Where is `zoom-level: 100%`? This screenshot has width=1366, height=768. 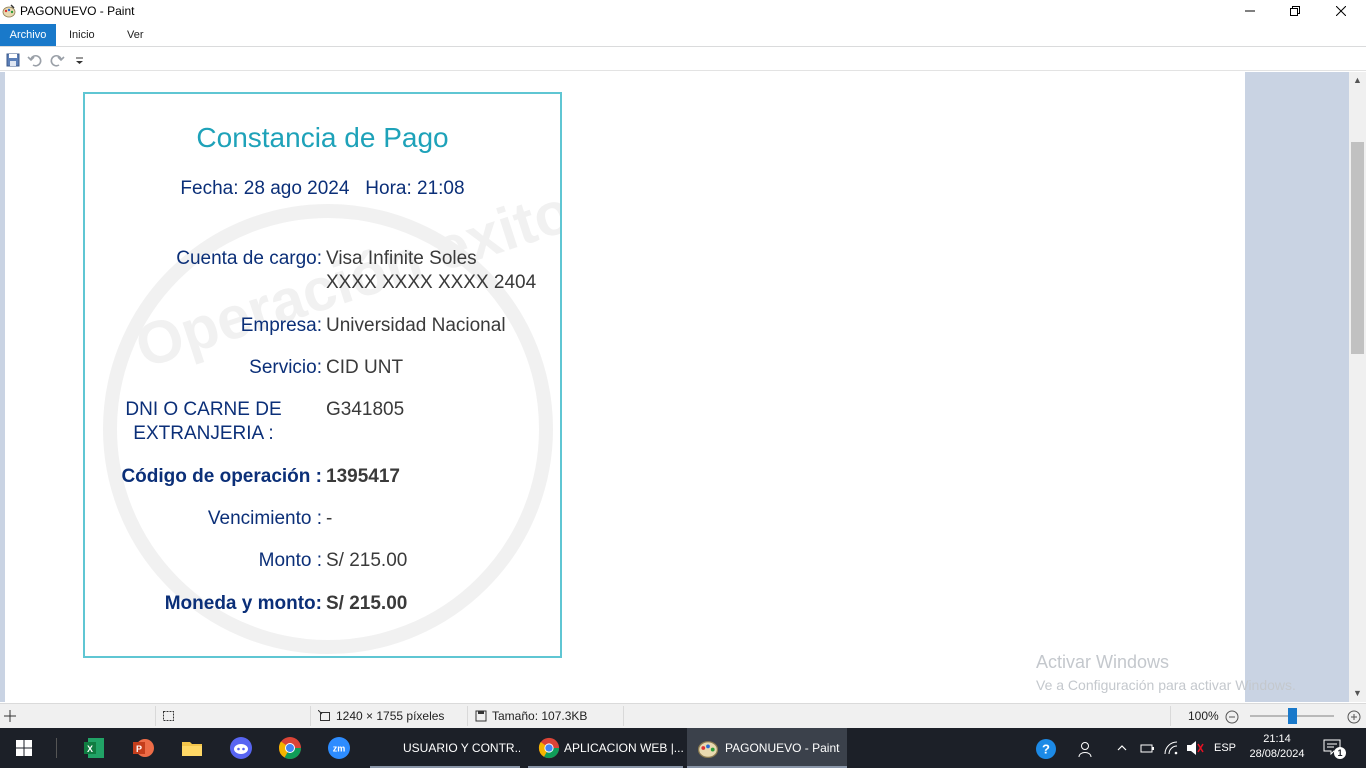 zoom-level: 100% is located at coordinates (1203, 716).